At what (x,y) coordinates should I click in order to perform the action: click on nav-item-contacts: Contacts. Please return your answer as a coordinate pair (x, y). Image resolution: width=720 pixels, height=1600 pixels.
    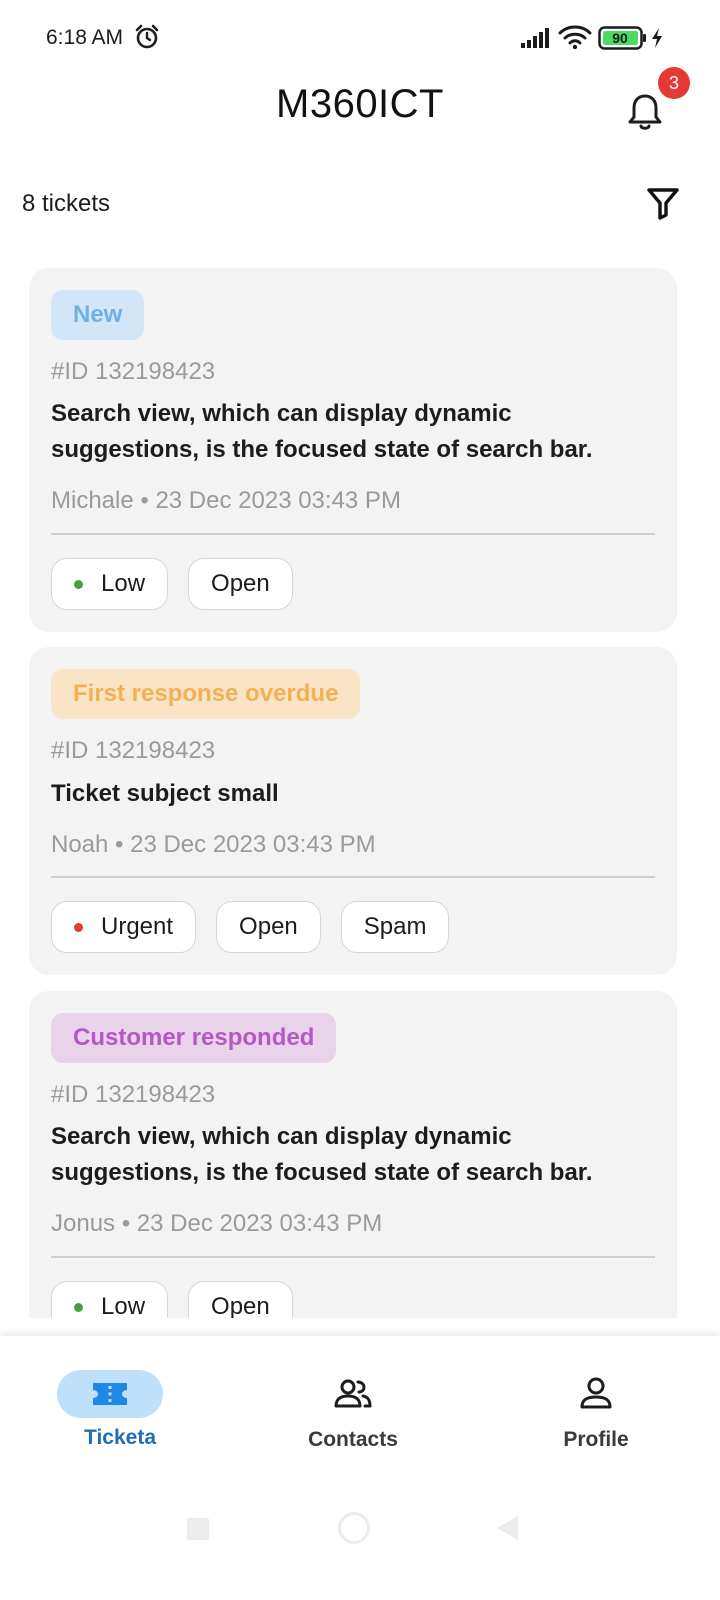
    Looking at the image, I should click on (353, 1401).